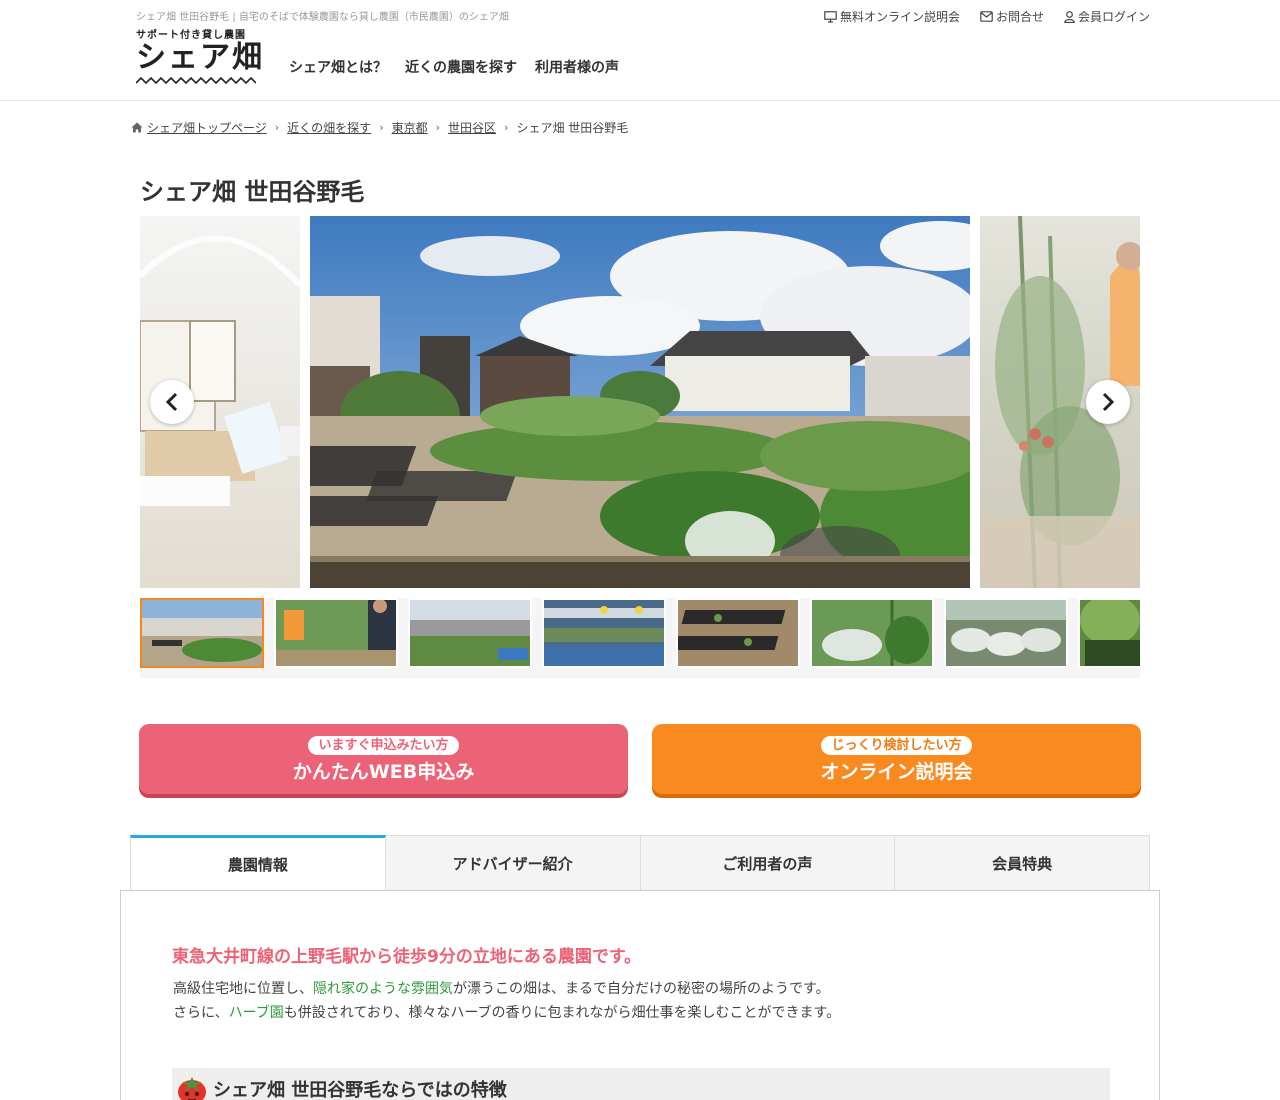 Image resolution: width=1280 pixels, height=1100 pixels. I want to click on info-tabs: 農園情報 アドバイザー紹介 ご利用者の声 会員特典, so click(640, 863).